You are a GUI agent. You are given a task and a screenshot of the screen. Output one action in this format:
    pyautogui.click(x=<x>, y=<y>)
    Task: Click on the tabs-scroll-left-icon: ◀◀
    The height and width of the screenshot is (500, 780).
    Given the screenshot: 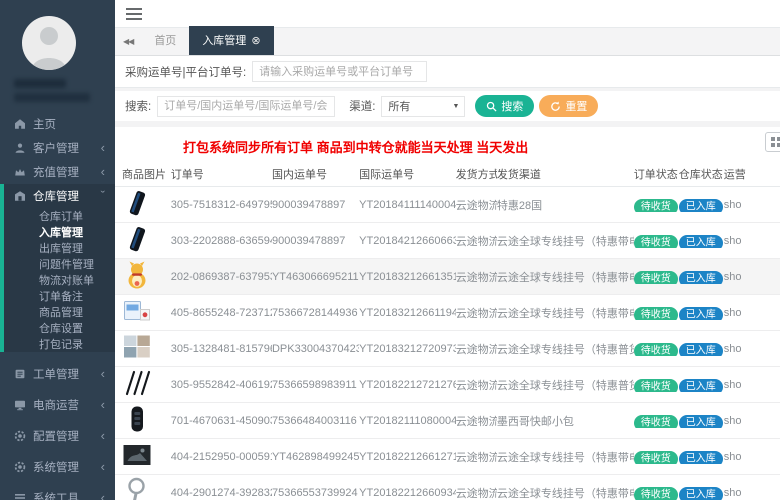 What is the action you would take?
    pyautogui.click(x=128, y=41)
    